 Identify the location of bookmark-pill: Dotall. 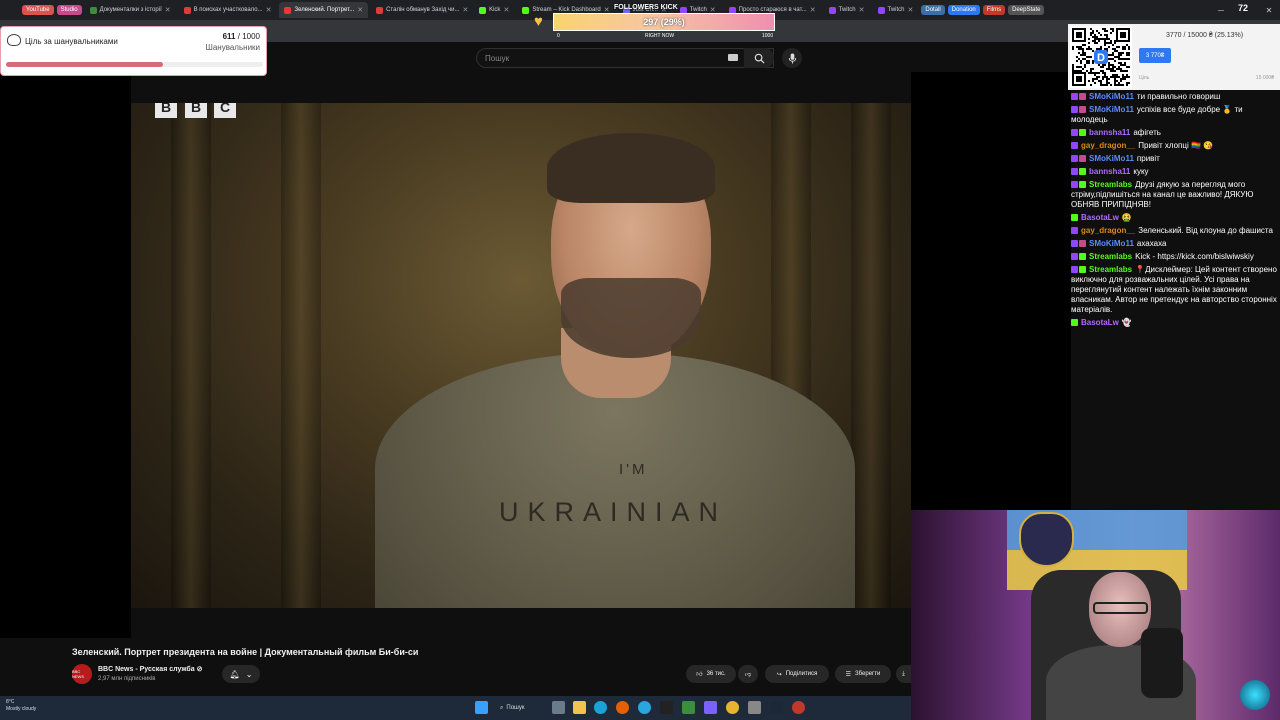
(933, 10).